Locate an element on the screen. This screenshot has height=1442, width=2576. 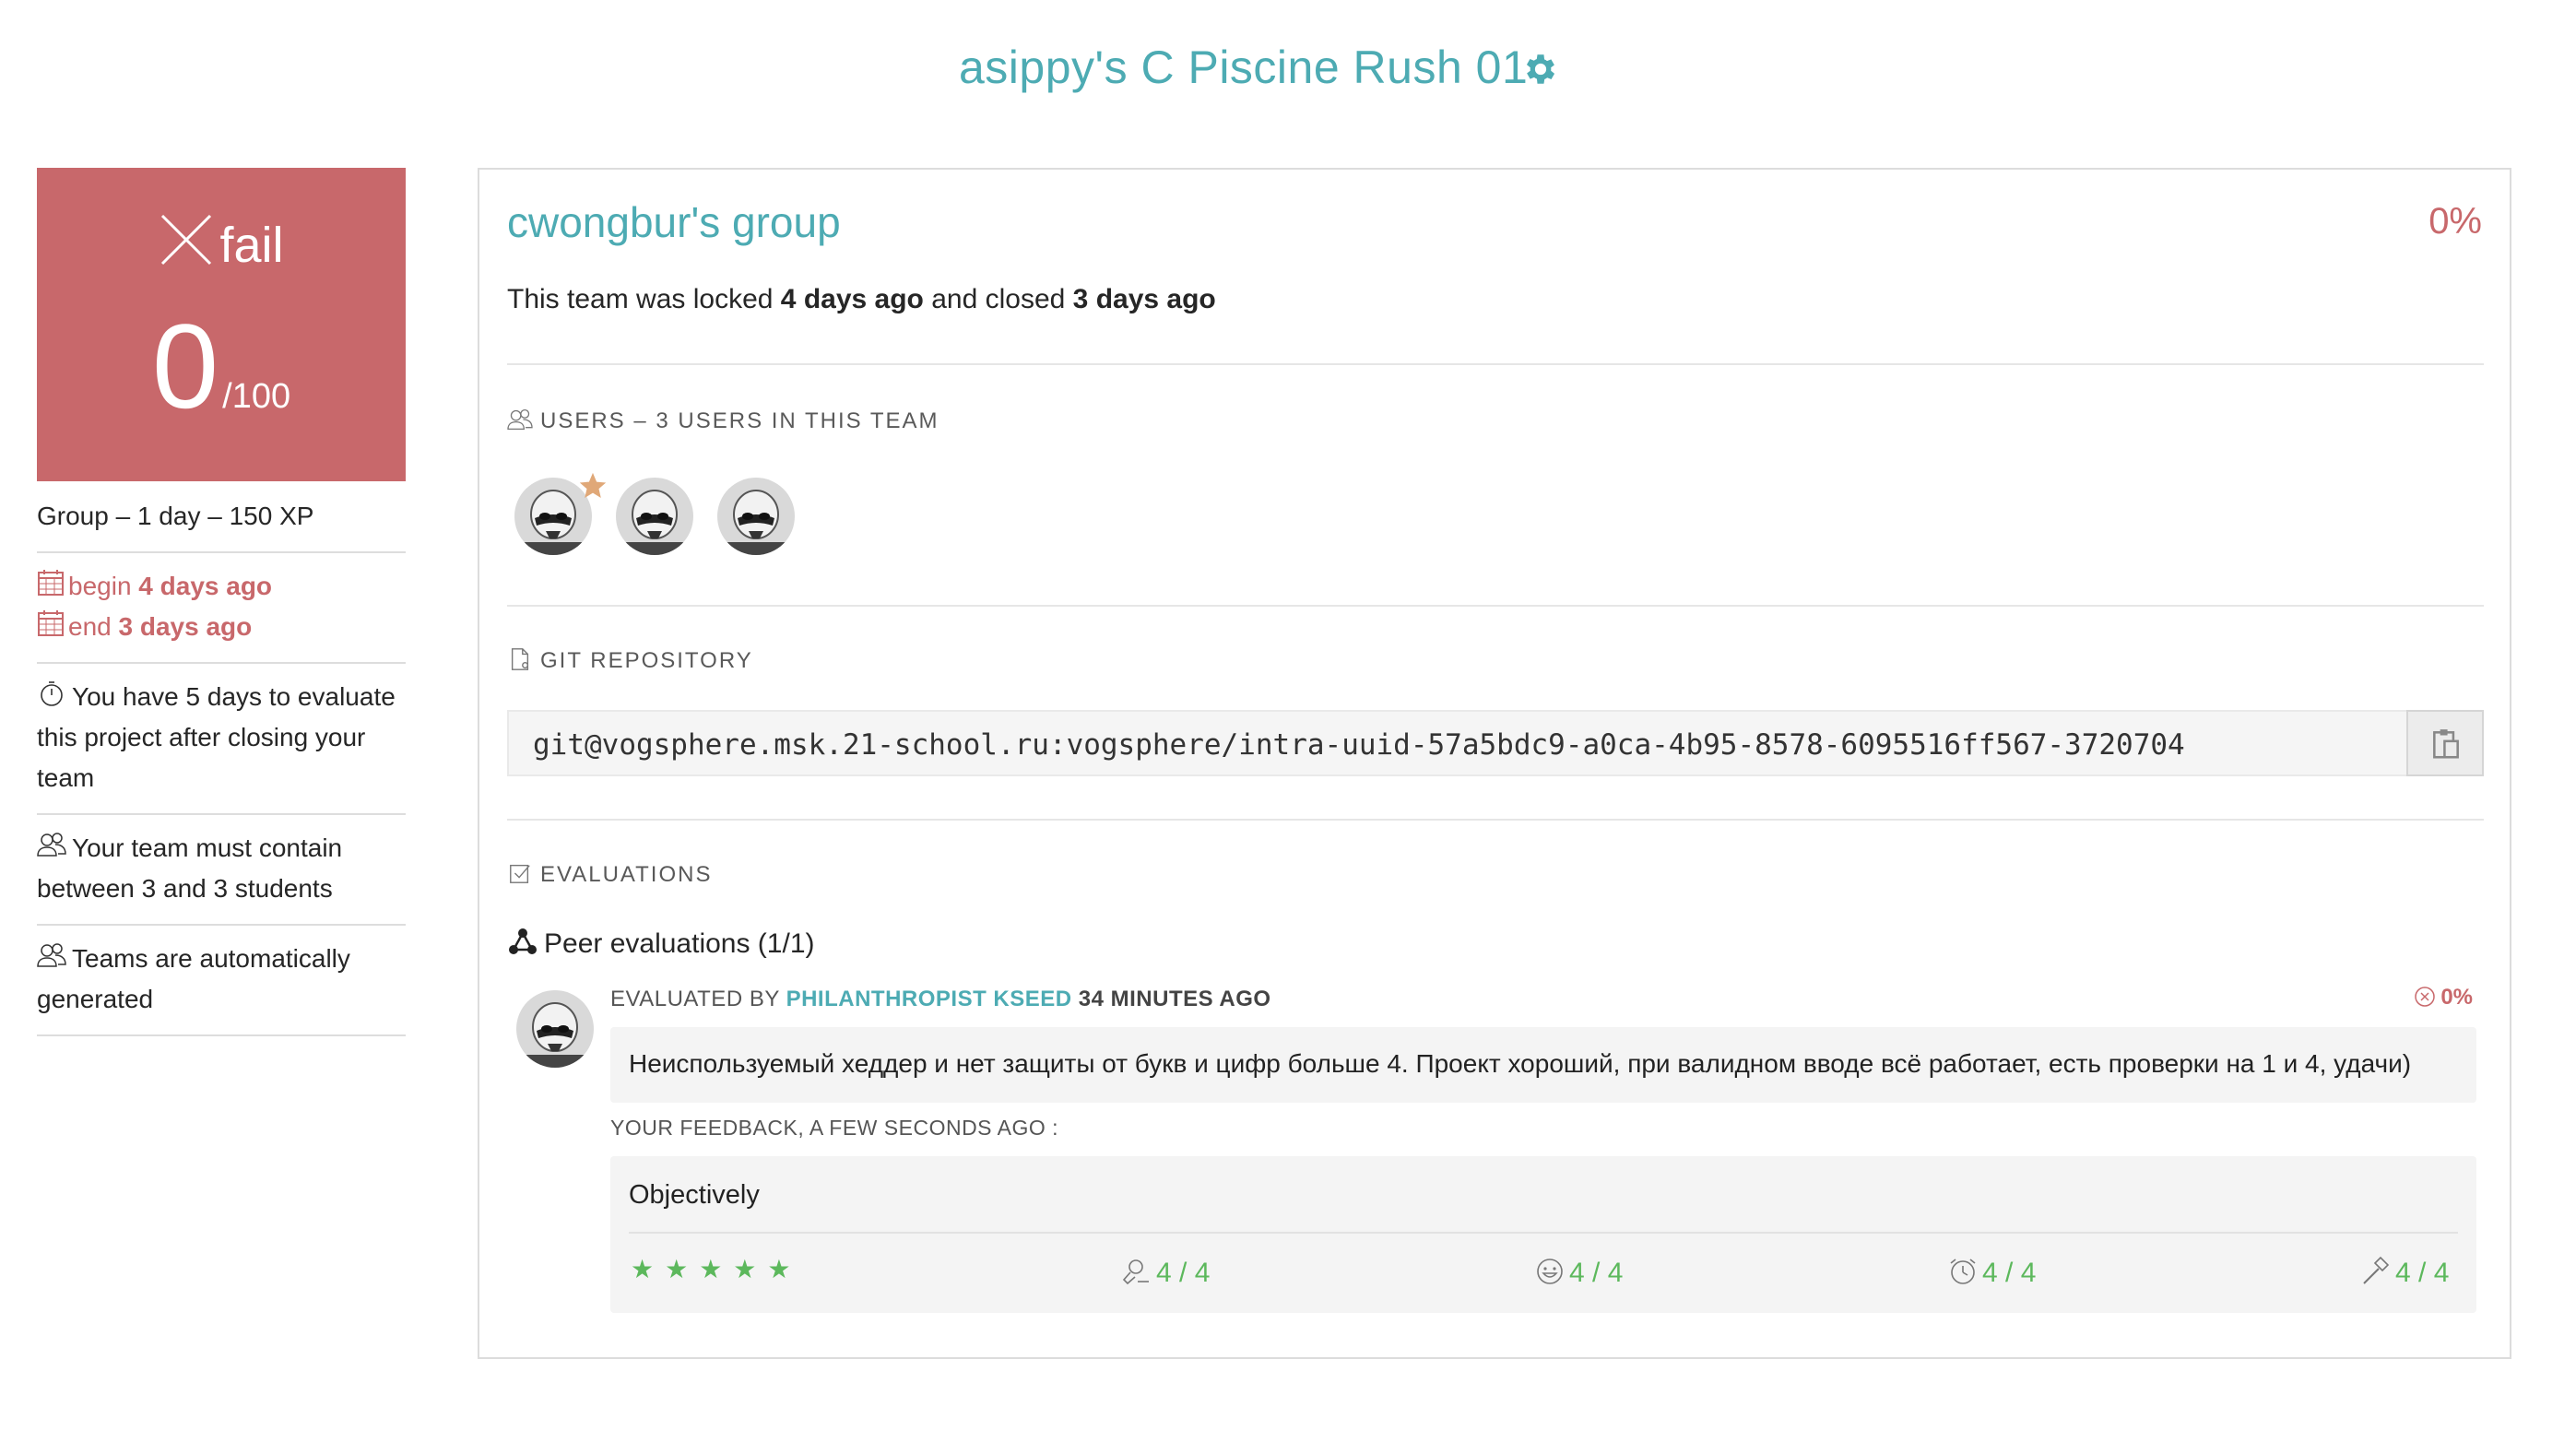
copy-button is located at coordinates (2445, 743).